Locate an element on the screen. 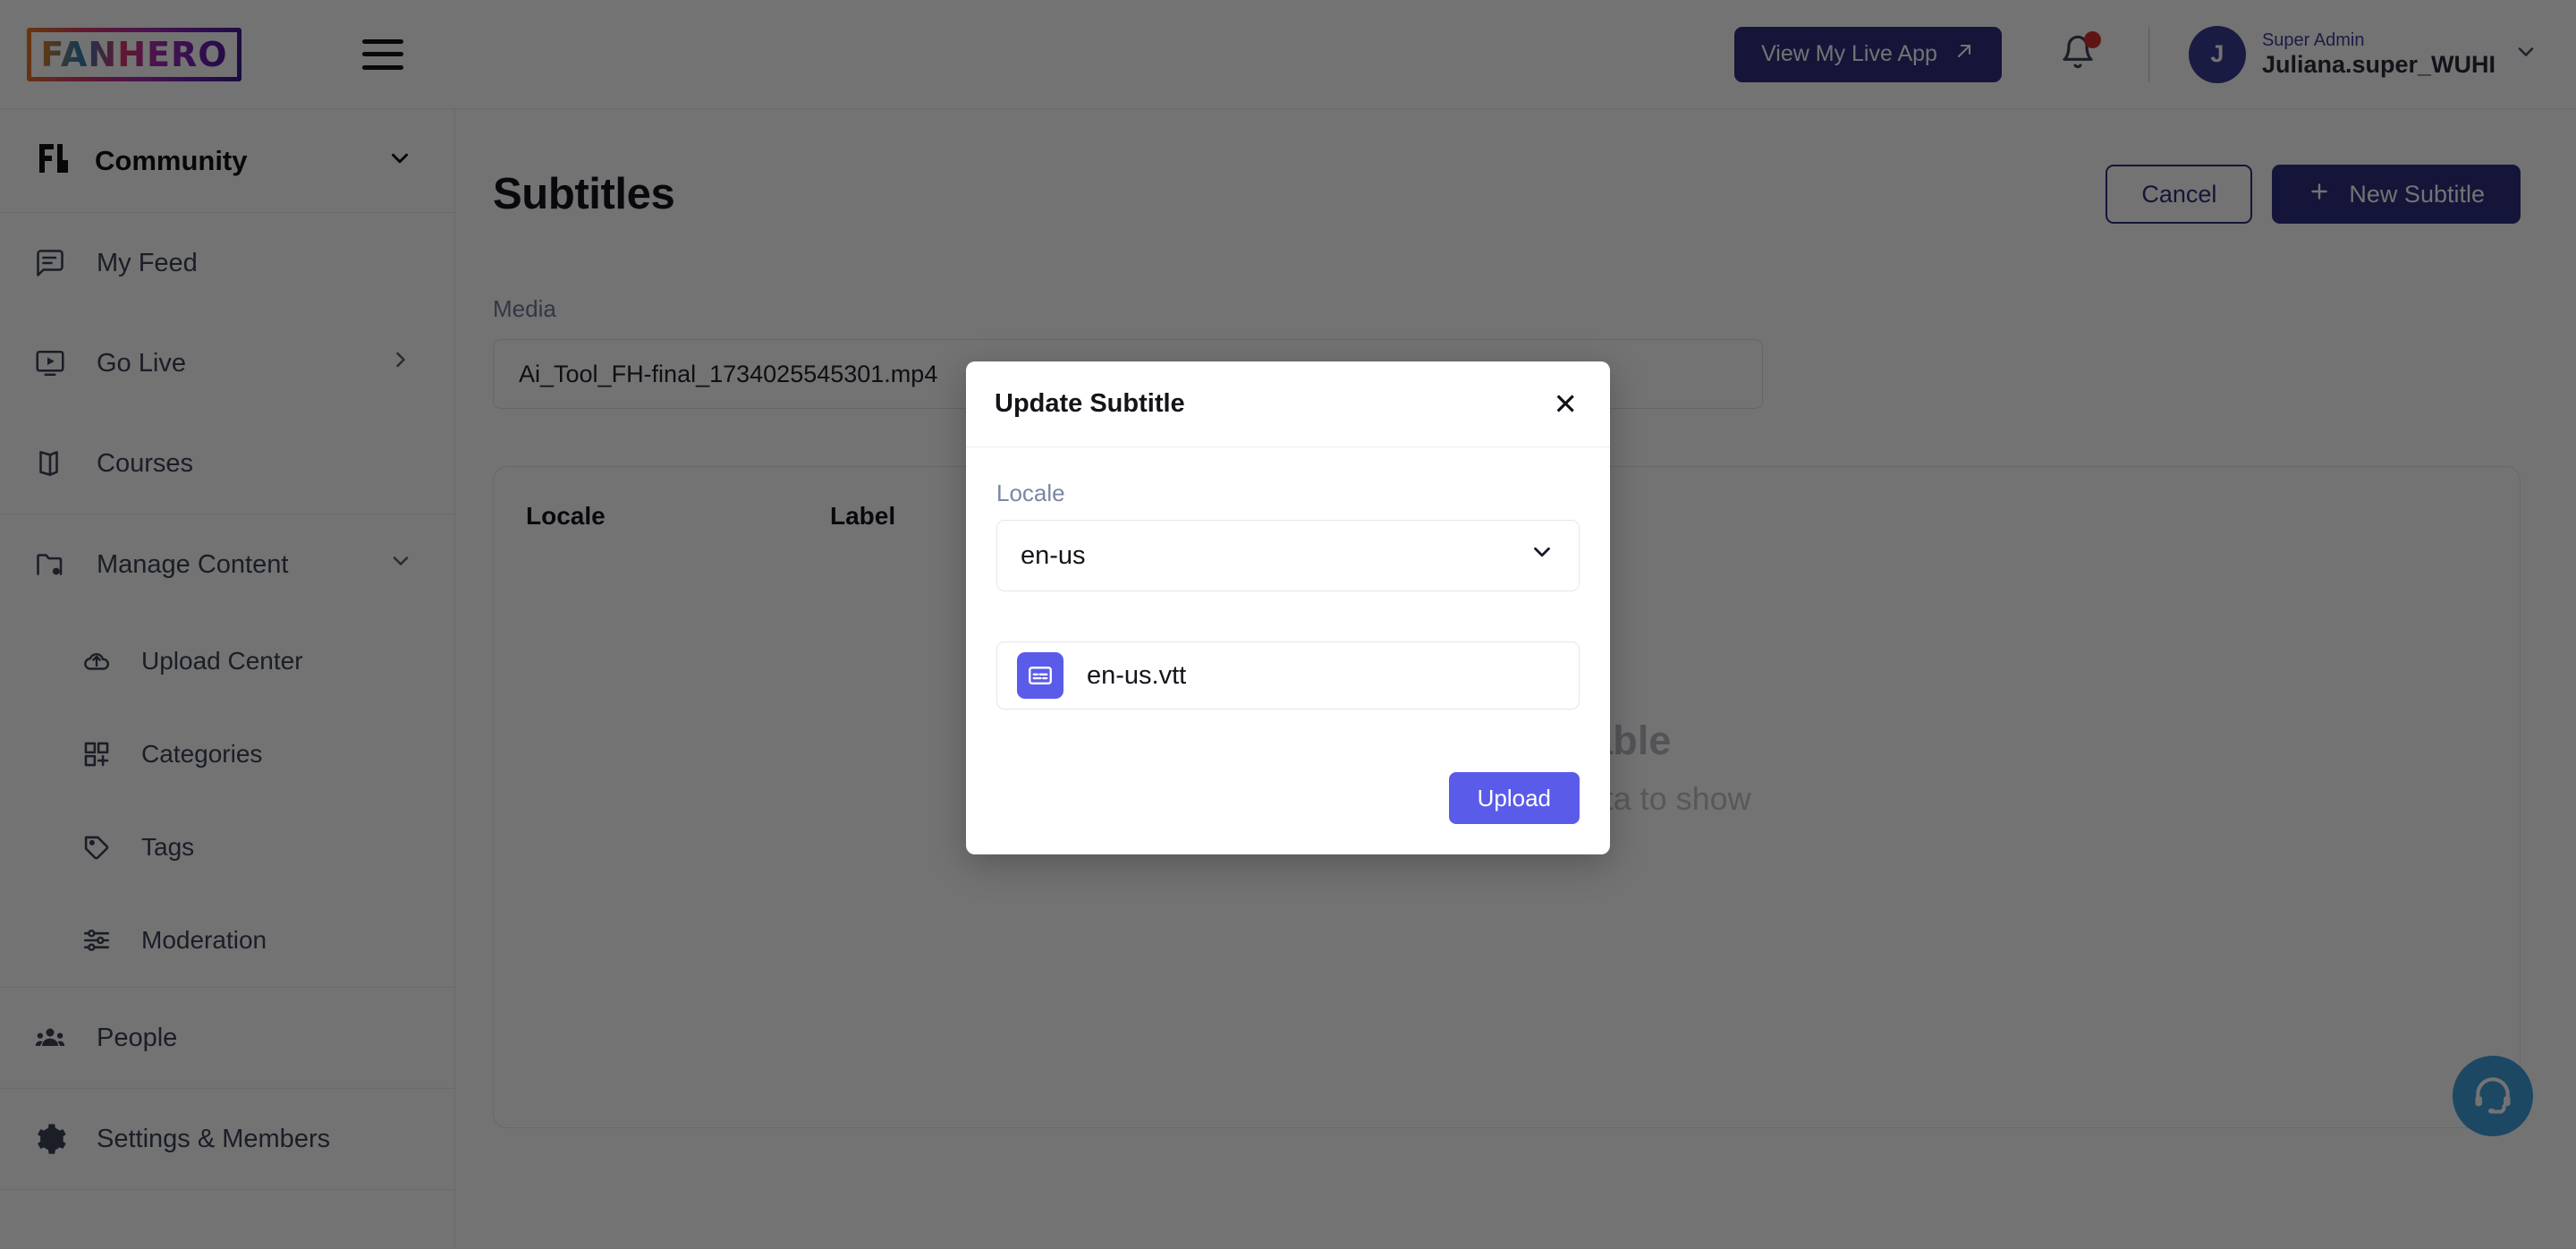  selected-file-row: en-us.vtt is located at coordinates (1288, 675).